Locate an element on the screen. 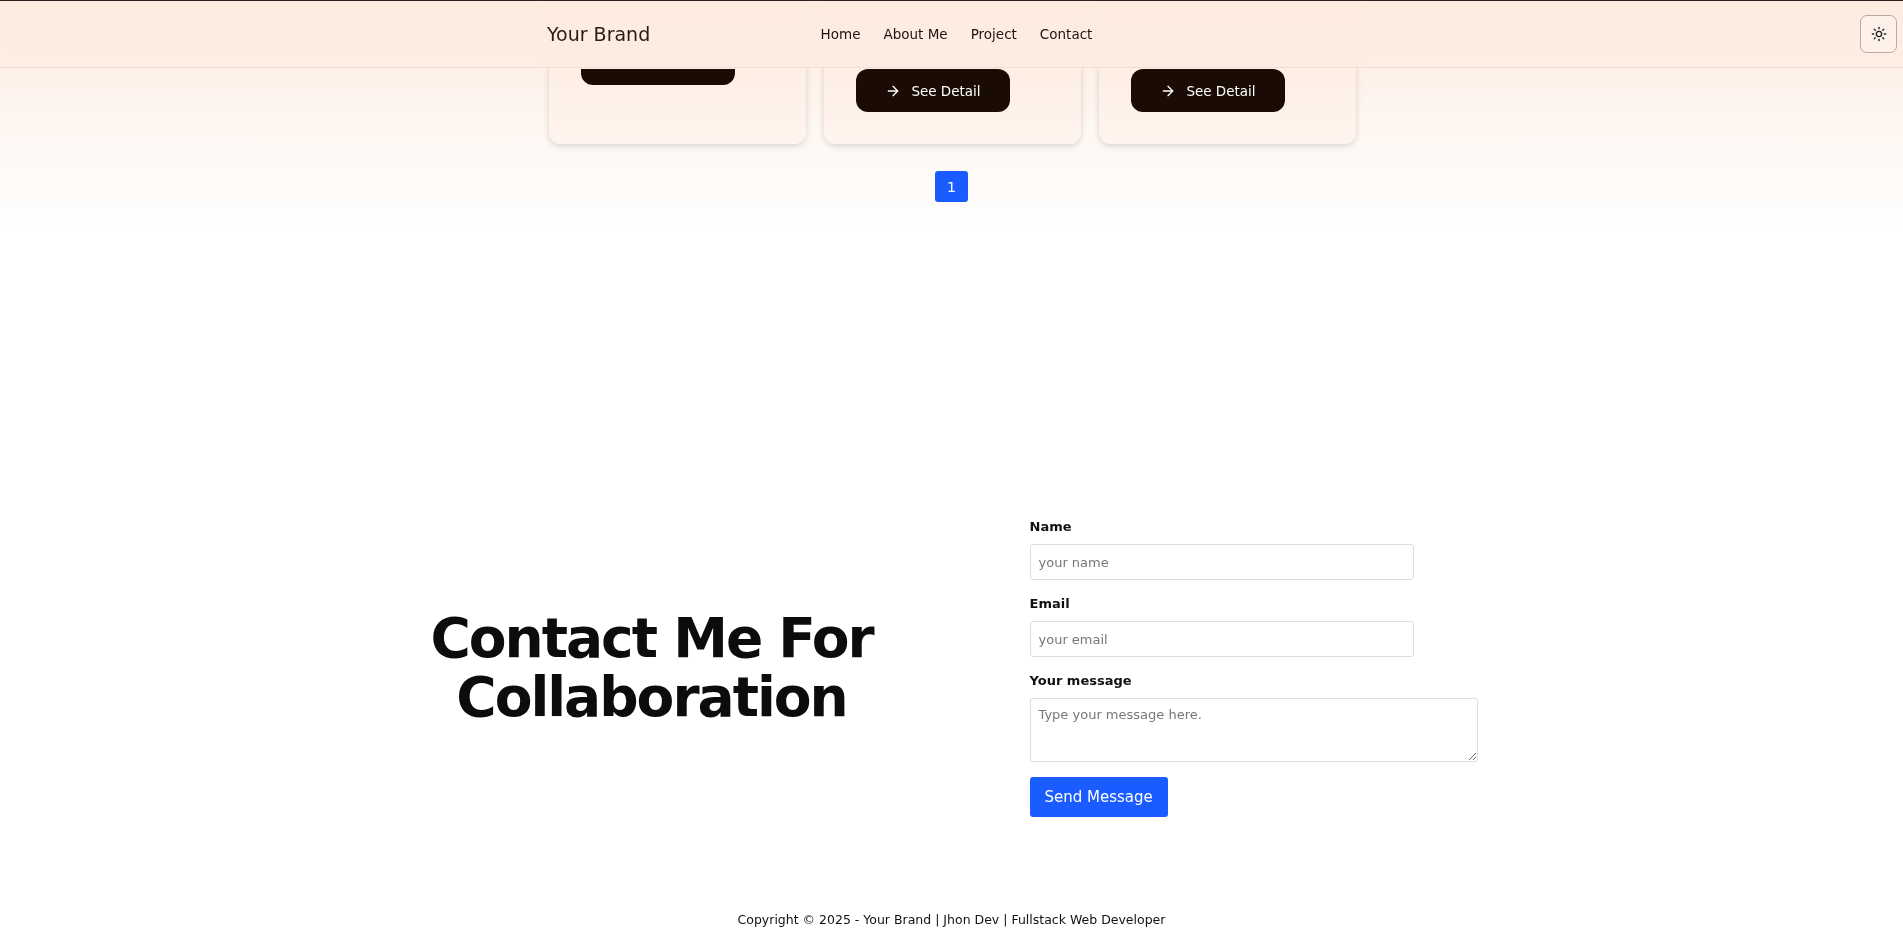 The width and height of the screenshot is (1903, 941). input-field: your name is located at coordinates (1221, 562).